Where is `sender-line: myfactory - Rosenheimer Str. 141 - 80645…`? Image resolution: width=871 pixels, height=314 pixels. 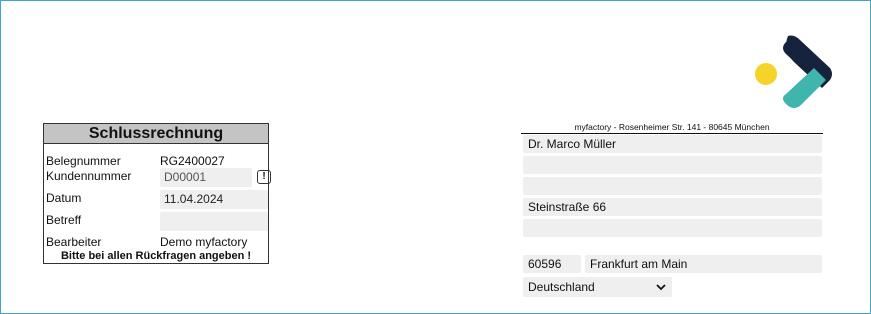
sender-line: myfactory - Rosenheimer Str. 141 - 80645… is located at coordinates (672, 128).